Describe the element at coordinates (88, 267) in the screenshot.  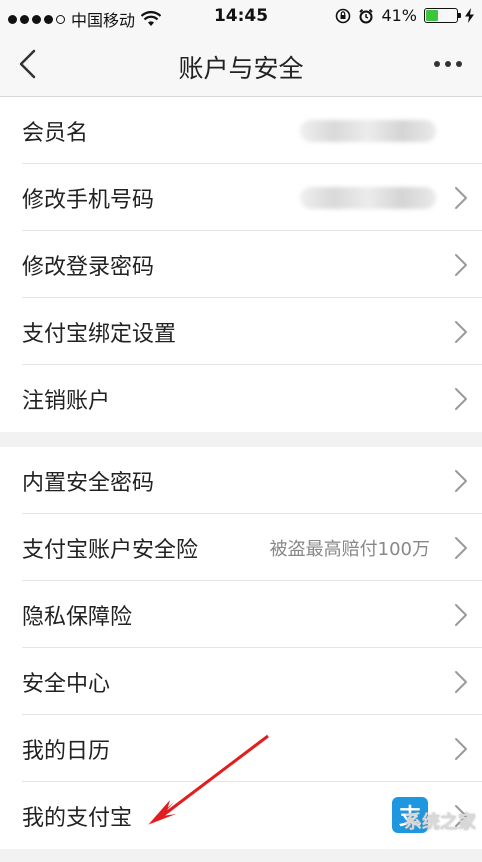
I see `list-item-label: 修改登录密码` at that location.